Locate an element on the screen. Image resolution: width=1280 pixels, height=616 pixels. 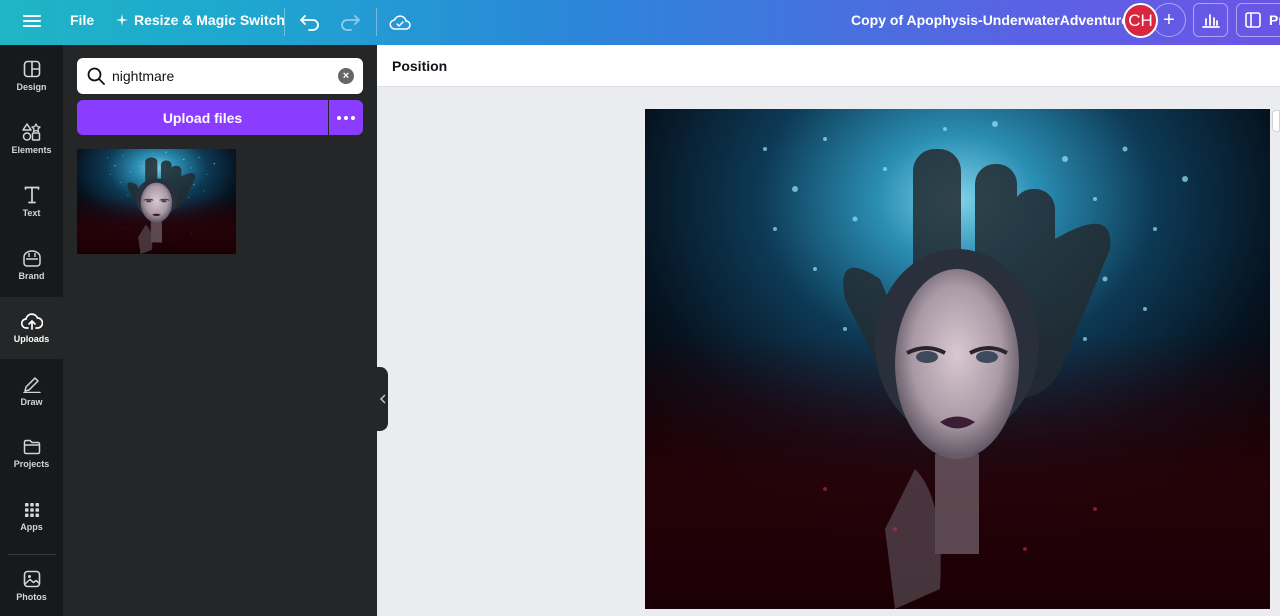
upload-files-button: Upload files is located at coordinates (202, 117).